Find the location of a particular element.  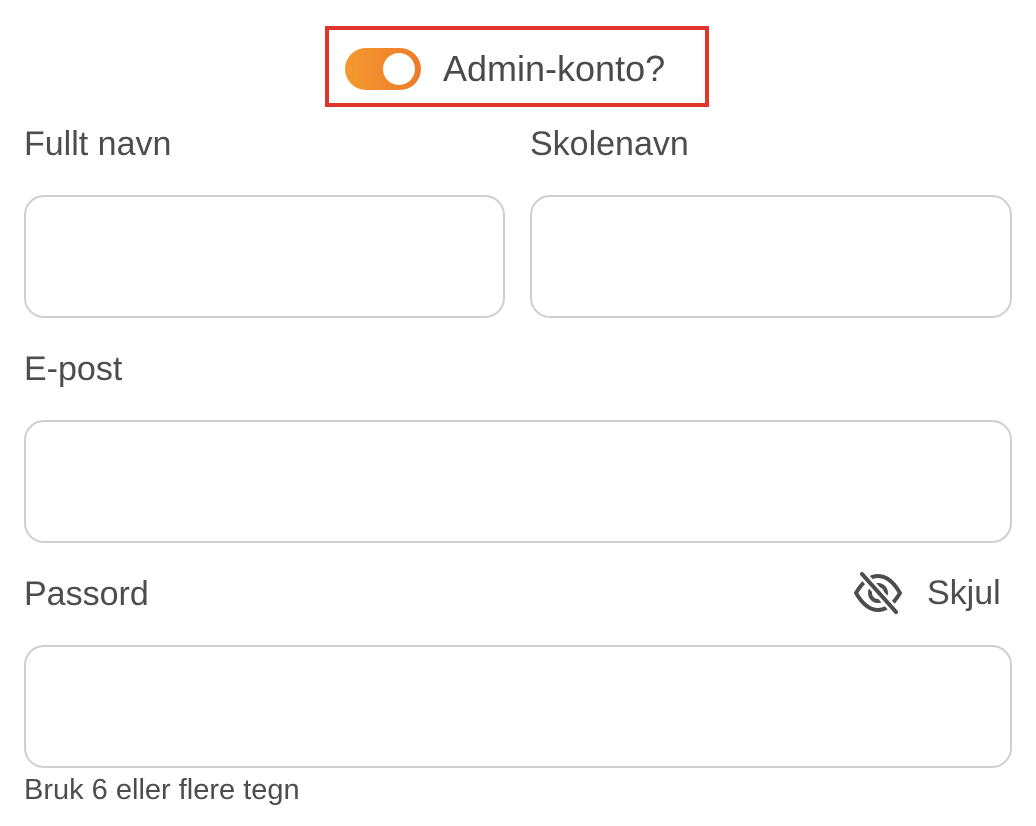

password-visibility-toggle: Skjul is located at coordinates (927, 593).